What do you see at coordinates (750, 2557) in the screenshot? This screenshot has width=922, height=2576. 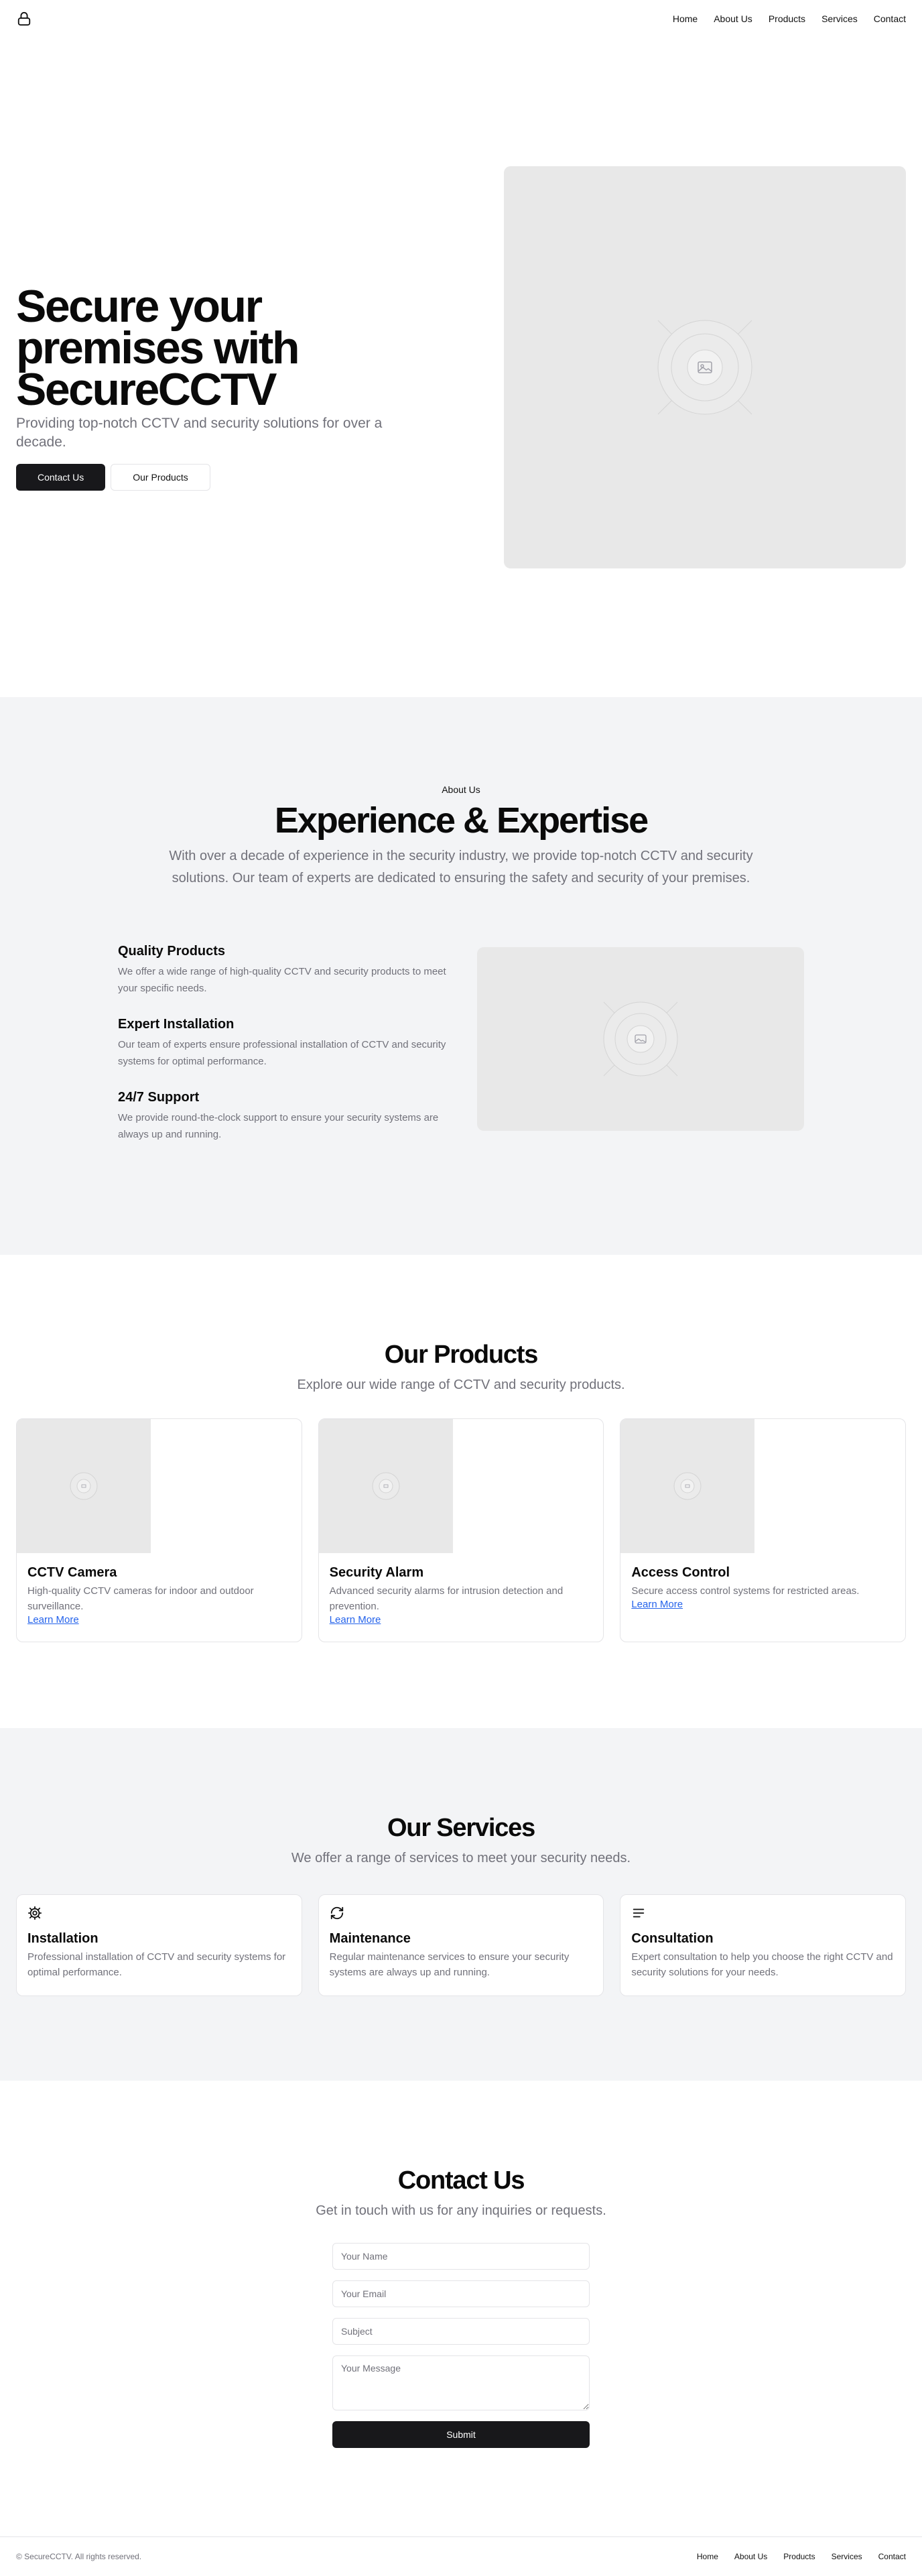 I see `footer-link-about: About Us` at bounding box center [750, 2557].